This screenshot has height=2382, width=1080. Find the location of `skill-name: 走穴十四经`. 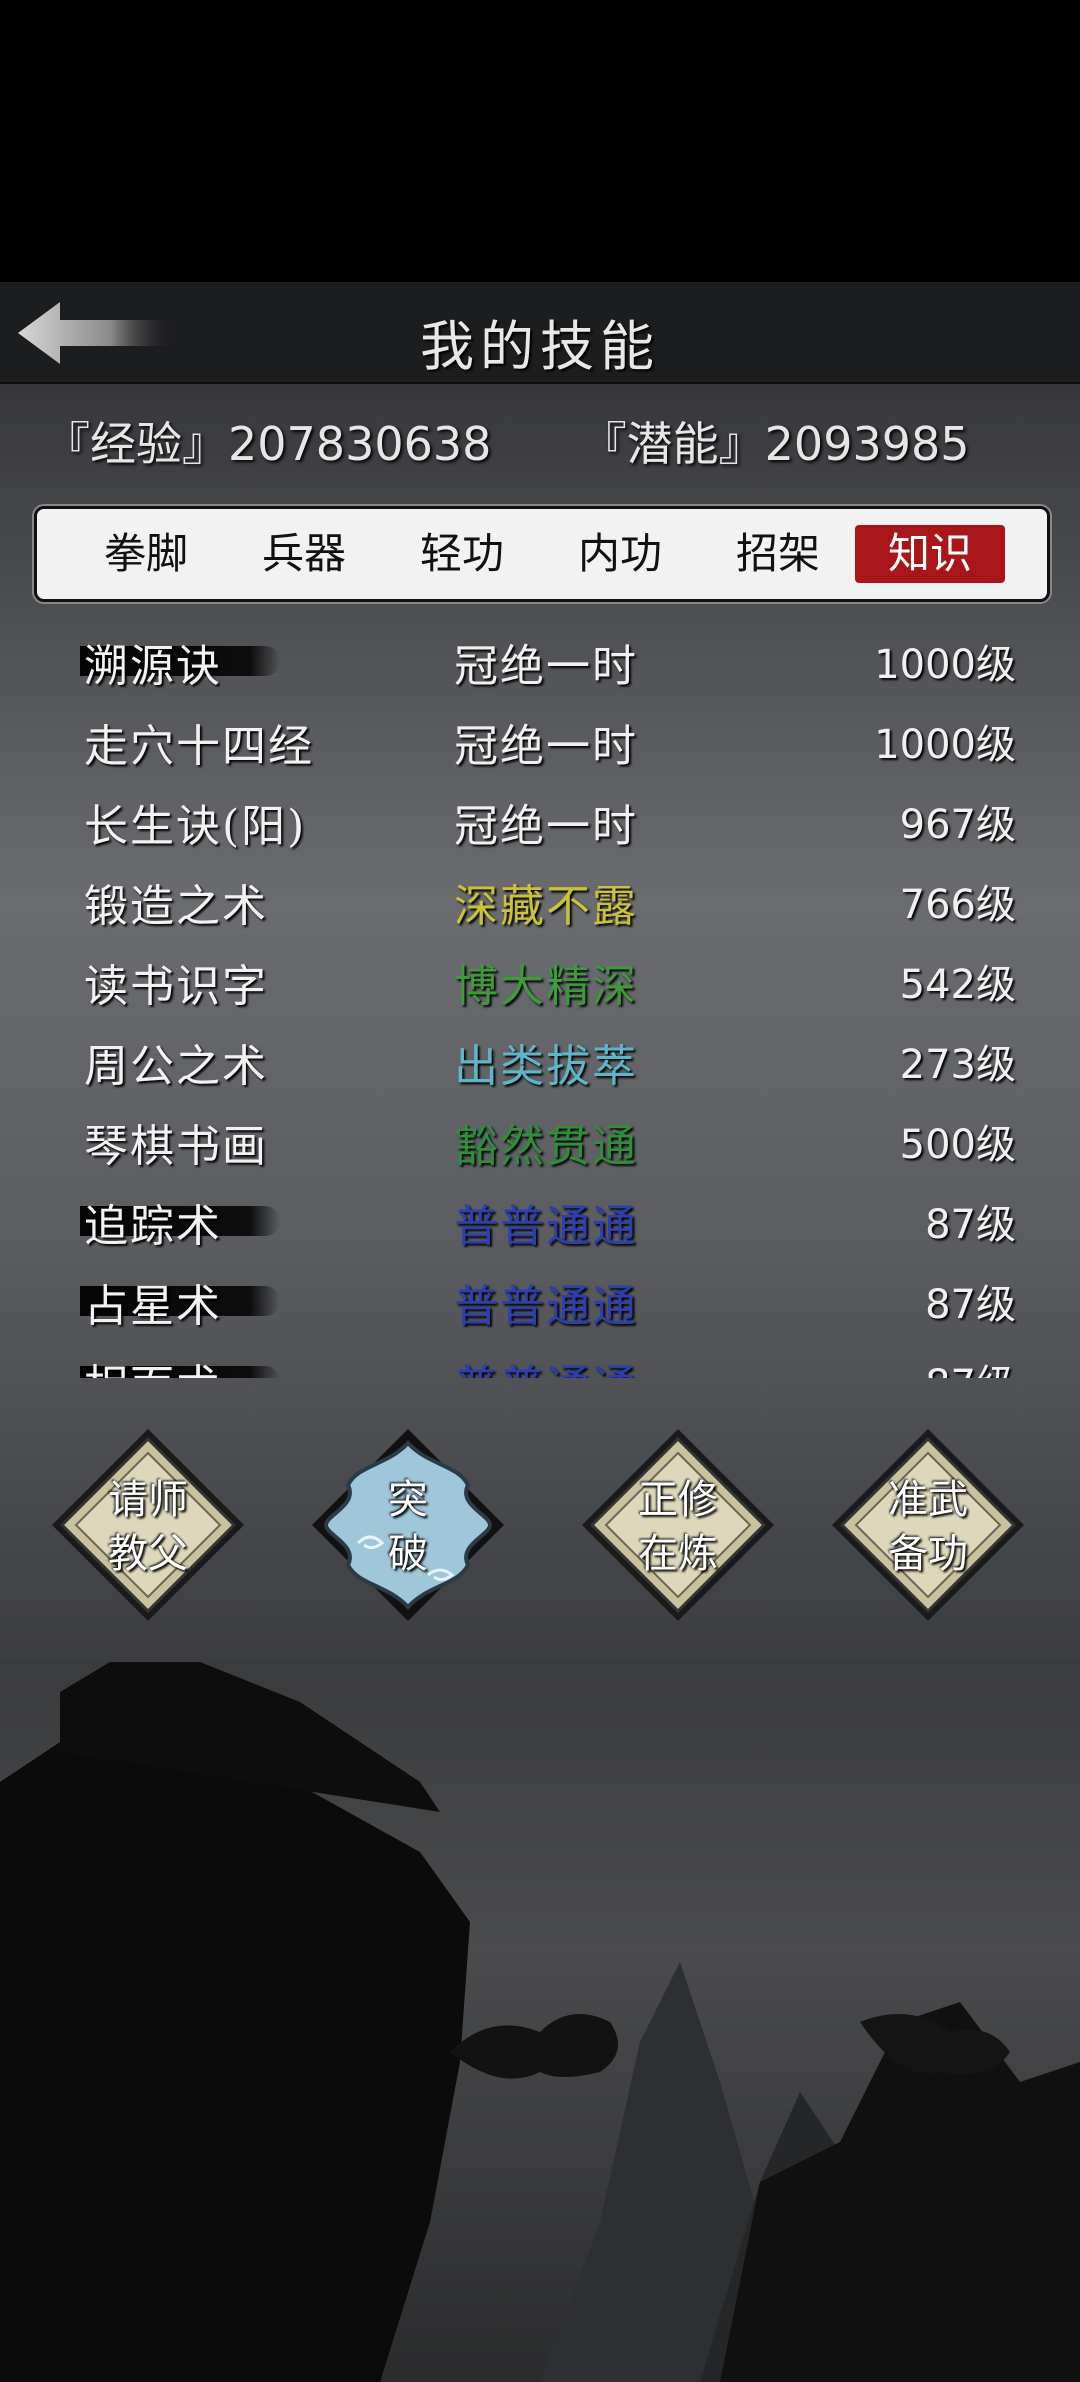

skill-name: 走穴十四经 is located at coordinates (199, 746).